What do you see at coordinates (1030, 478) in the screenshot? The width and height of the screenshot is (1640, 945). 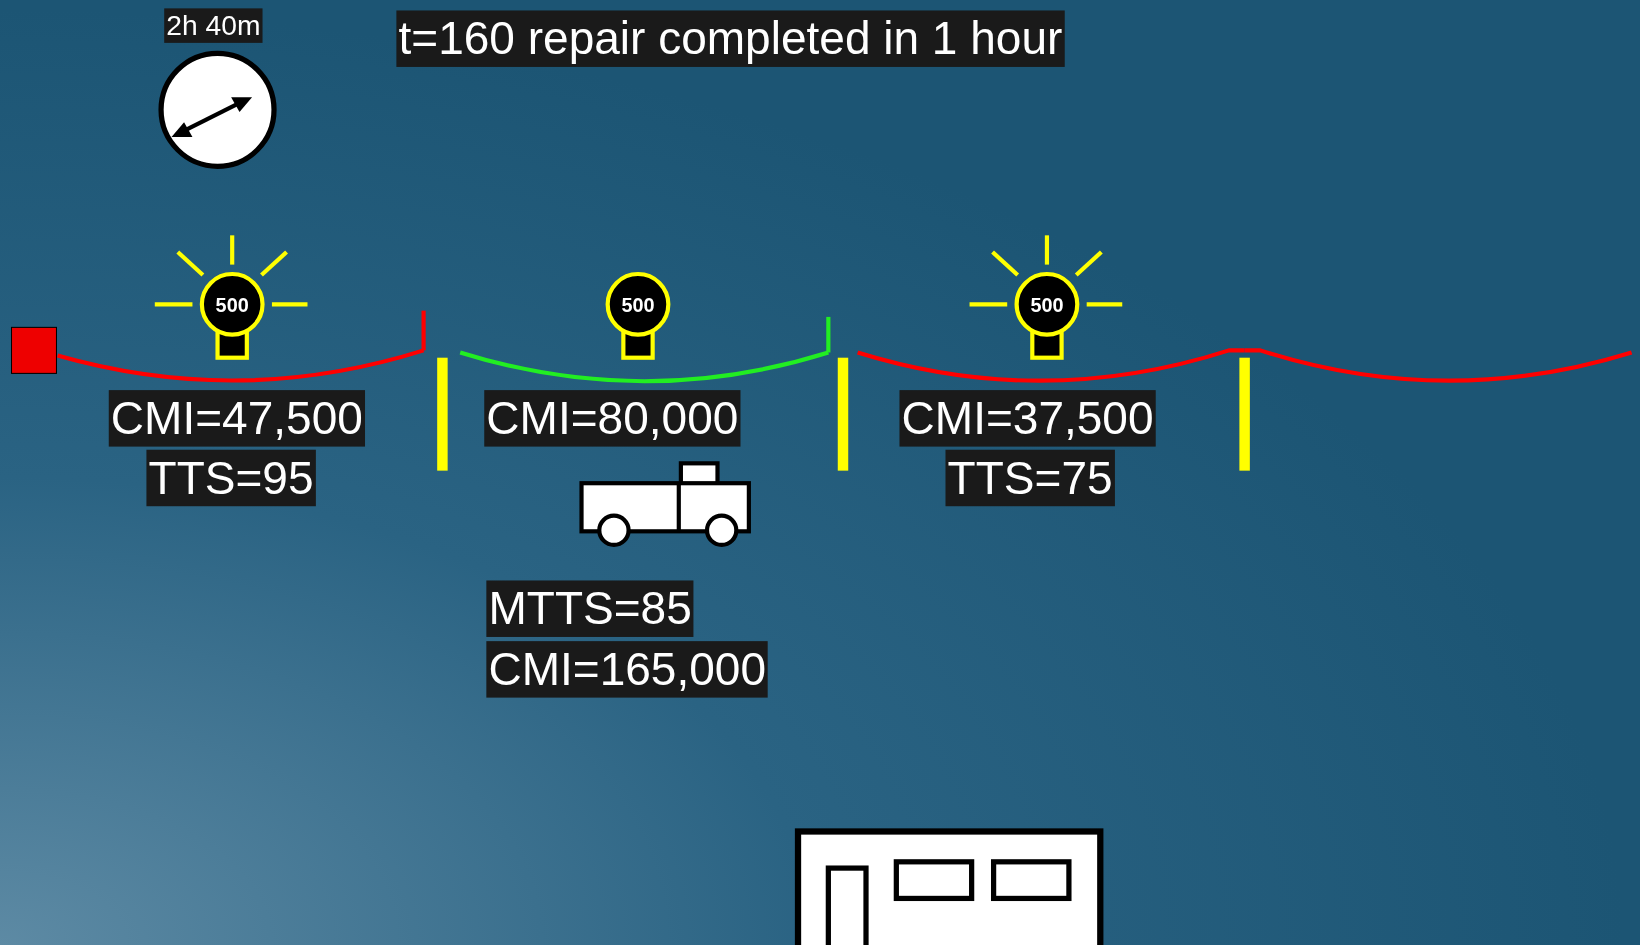 I see `section-stat: TTS=75` at bounding box center [1030, 478].